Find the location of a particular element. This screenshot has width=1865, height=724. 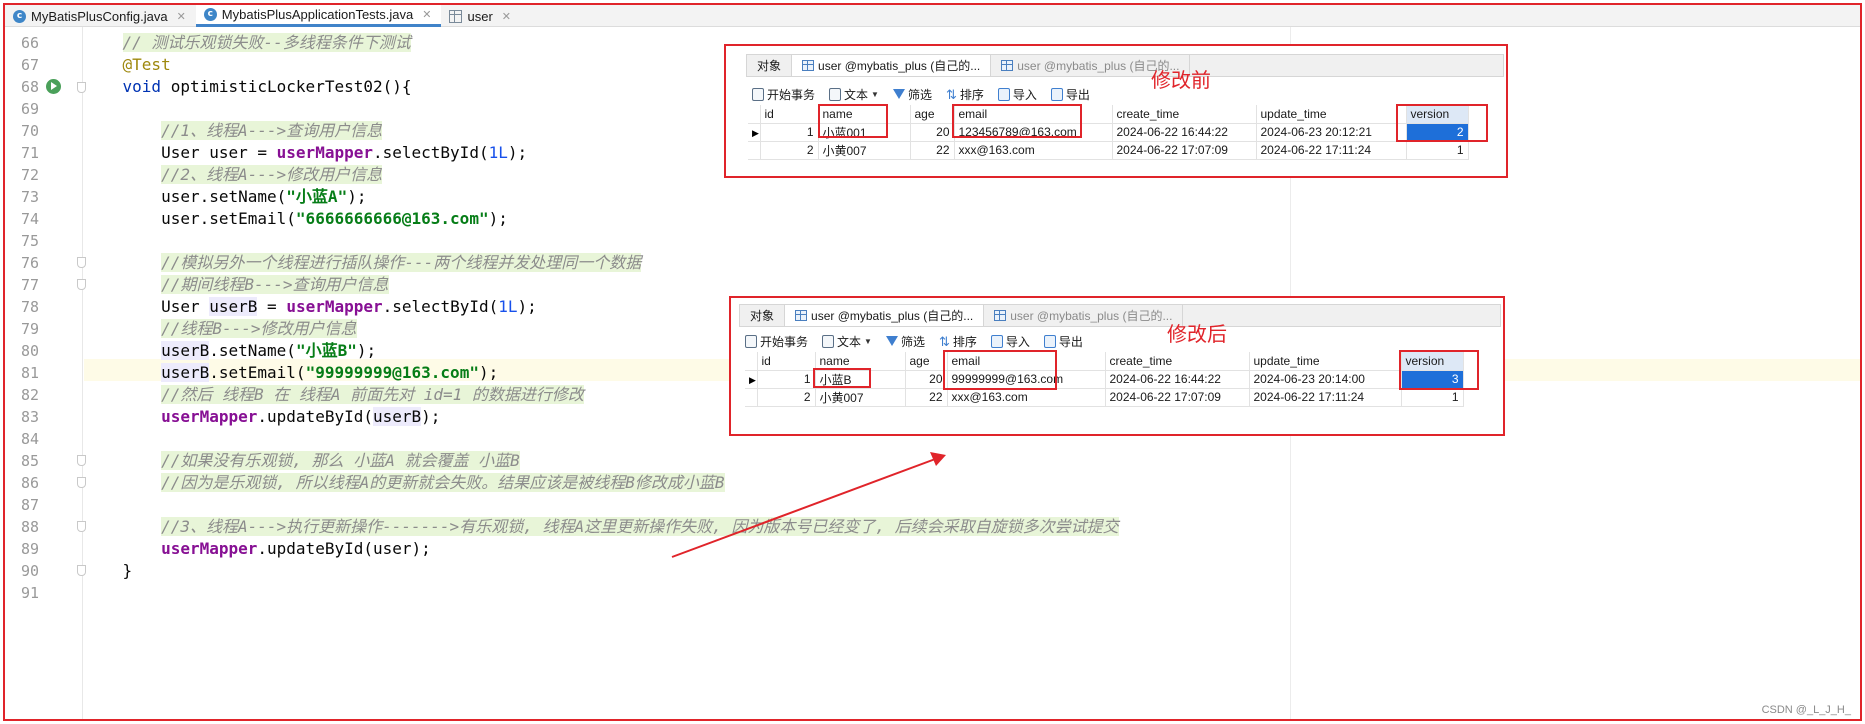

code-comment: //然后 线程B 在 线程A 前面先对 id=1 的数据进行修改 is located at coordinates (372, 394).